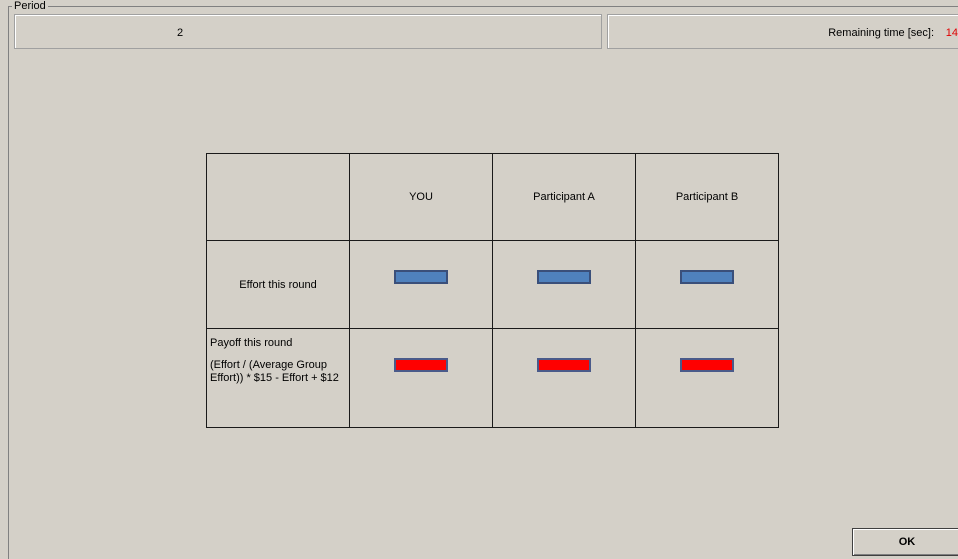 The image size is (958, 559). Describe the element at coordinates (421, 378) in the screenshot. I see `payoff-cell-you` at that location.